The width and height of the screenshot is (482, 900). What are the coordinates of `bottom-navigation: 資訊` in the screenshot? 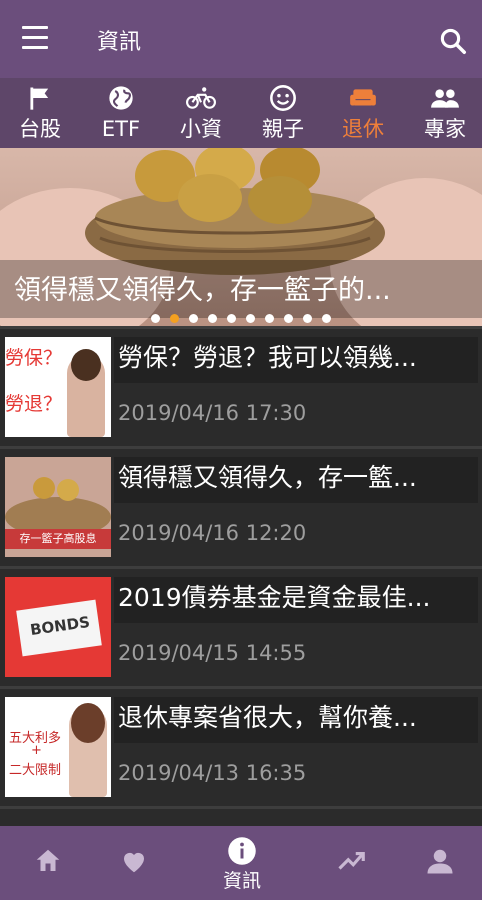 It's located at (241, 863).